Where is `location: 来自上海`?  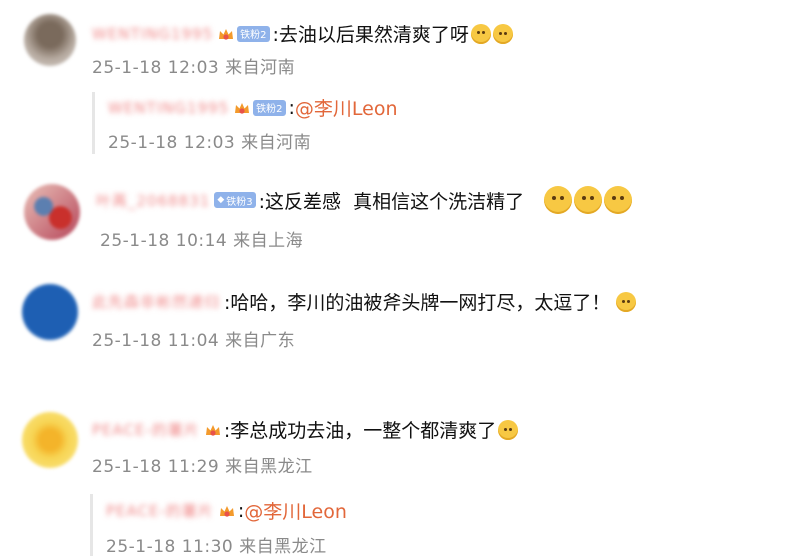 location: 来自上海 is located at coordinates (268, 241).